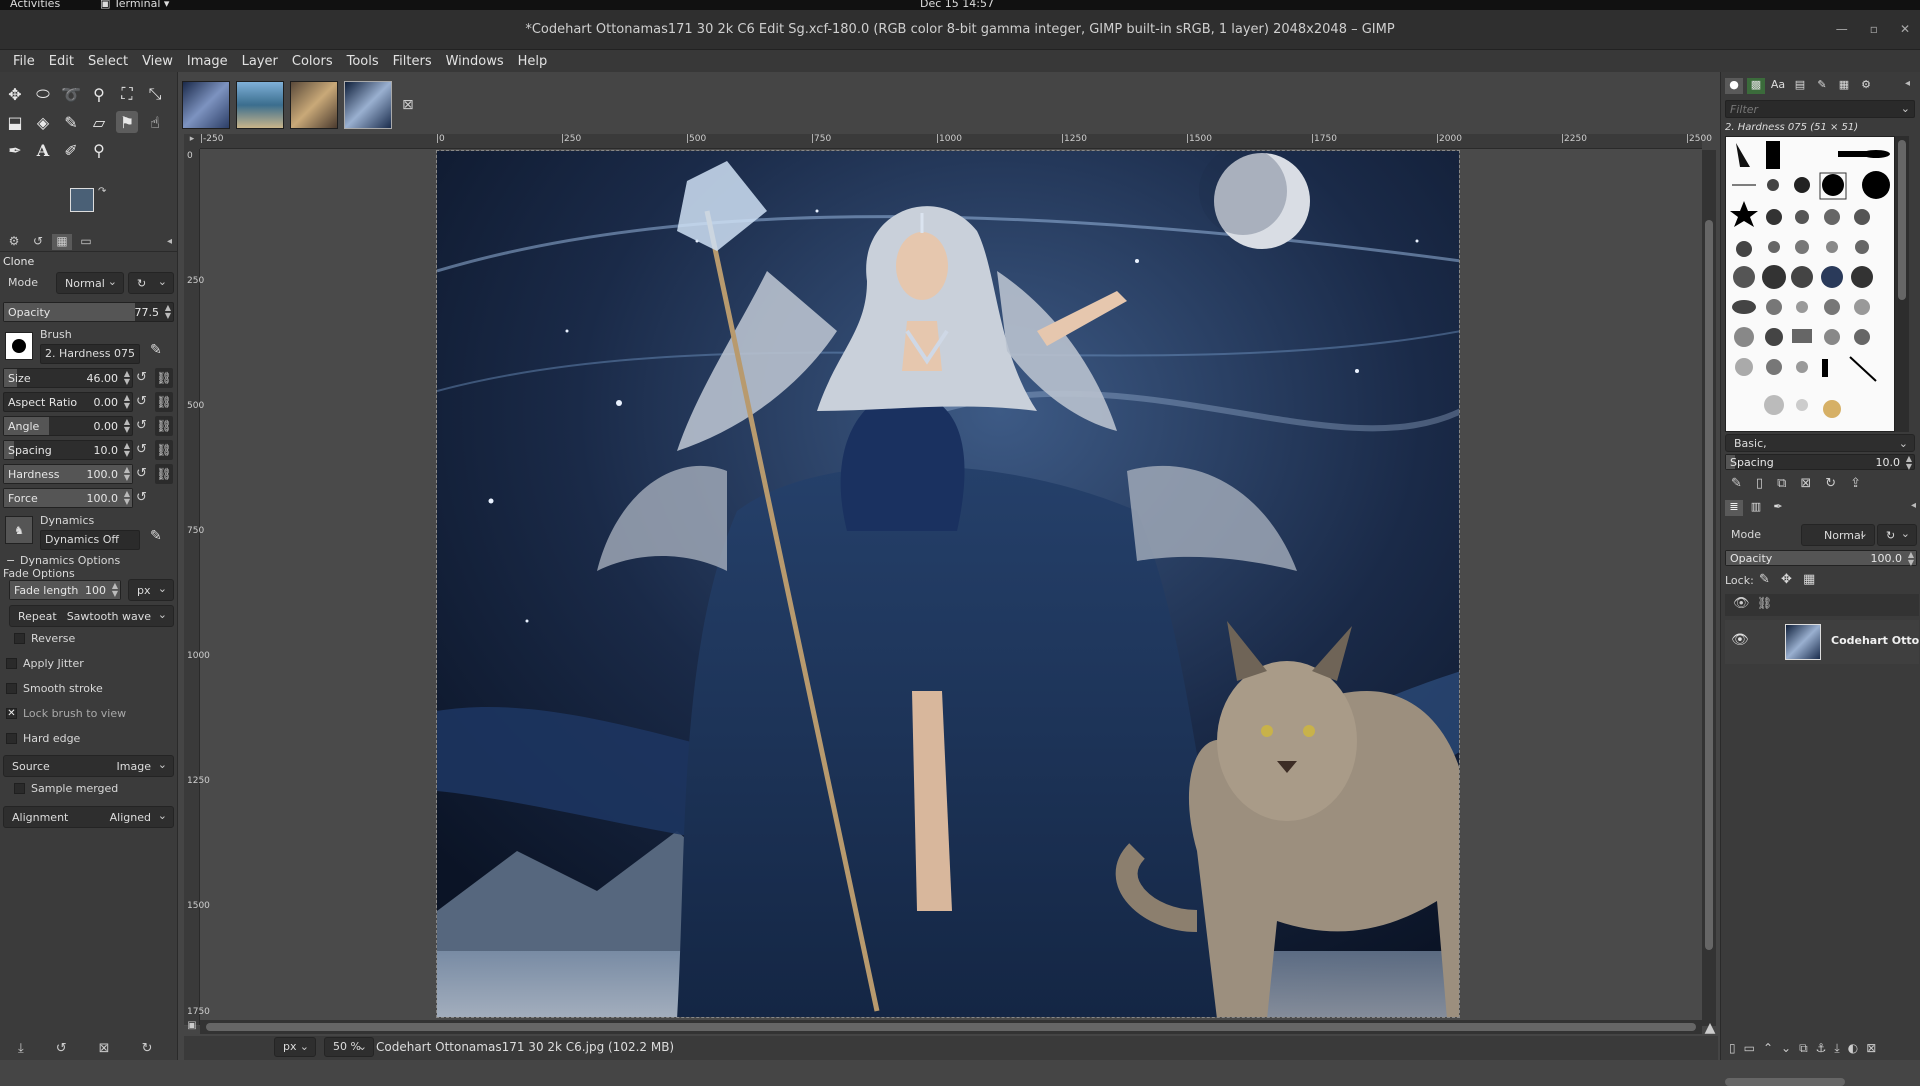 The width and height of the screenshot is (1920, 1086). Describe the element at coordinates (99, 150) in the screenshot. I see `zoom-tool-icon: ⚲` at that location.